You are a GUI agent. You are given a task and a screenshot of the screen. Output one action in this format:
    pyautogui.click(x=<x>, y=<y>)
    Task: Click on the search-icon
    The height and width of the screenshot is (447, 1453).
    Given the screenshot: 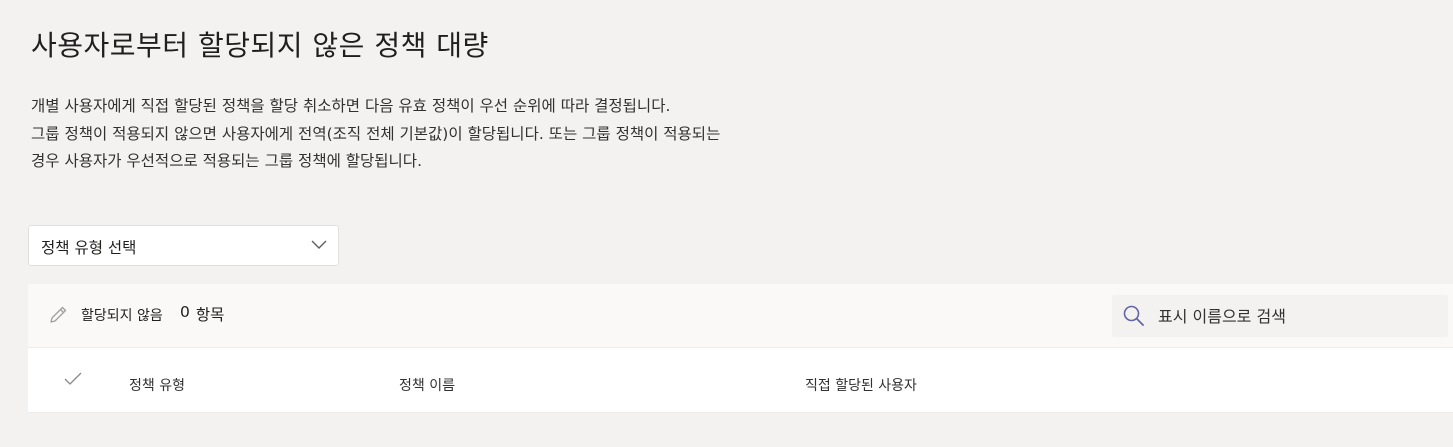 What is the action you would take?
    pyautogui.click(x=1133, y=315)
    